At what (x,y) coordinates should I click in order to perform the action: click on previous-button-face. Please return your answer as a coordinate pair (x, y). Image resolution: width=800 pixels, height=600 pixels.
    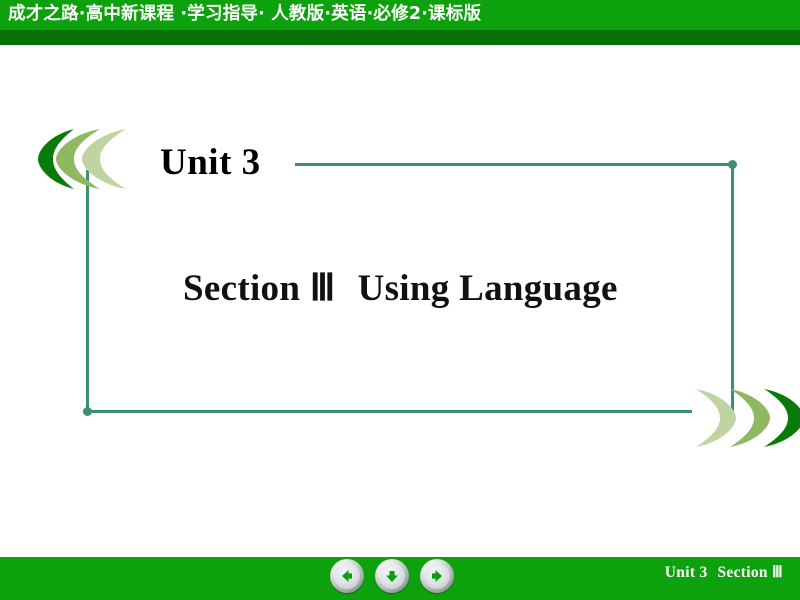
    Looking at the image, I should click on (347, 576).